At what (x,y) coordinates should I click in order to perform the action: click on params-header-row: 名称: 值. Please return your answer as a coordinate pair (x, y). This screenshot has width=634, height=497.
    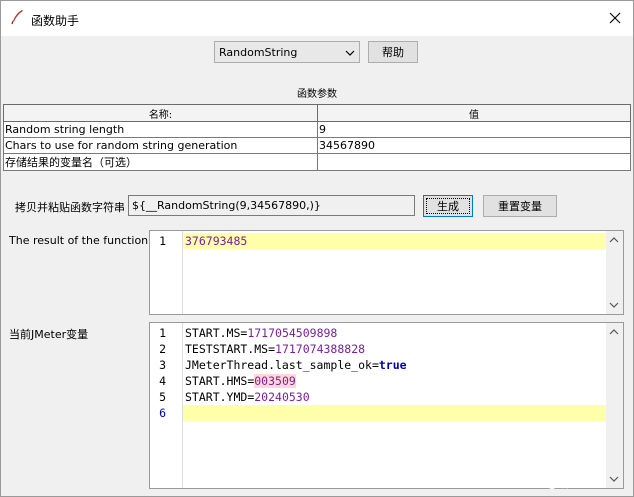
    Looking at the image, I should click on (317, 113).